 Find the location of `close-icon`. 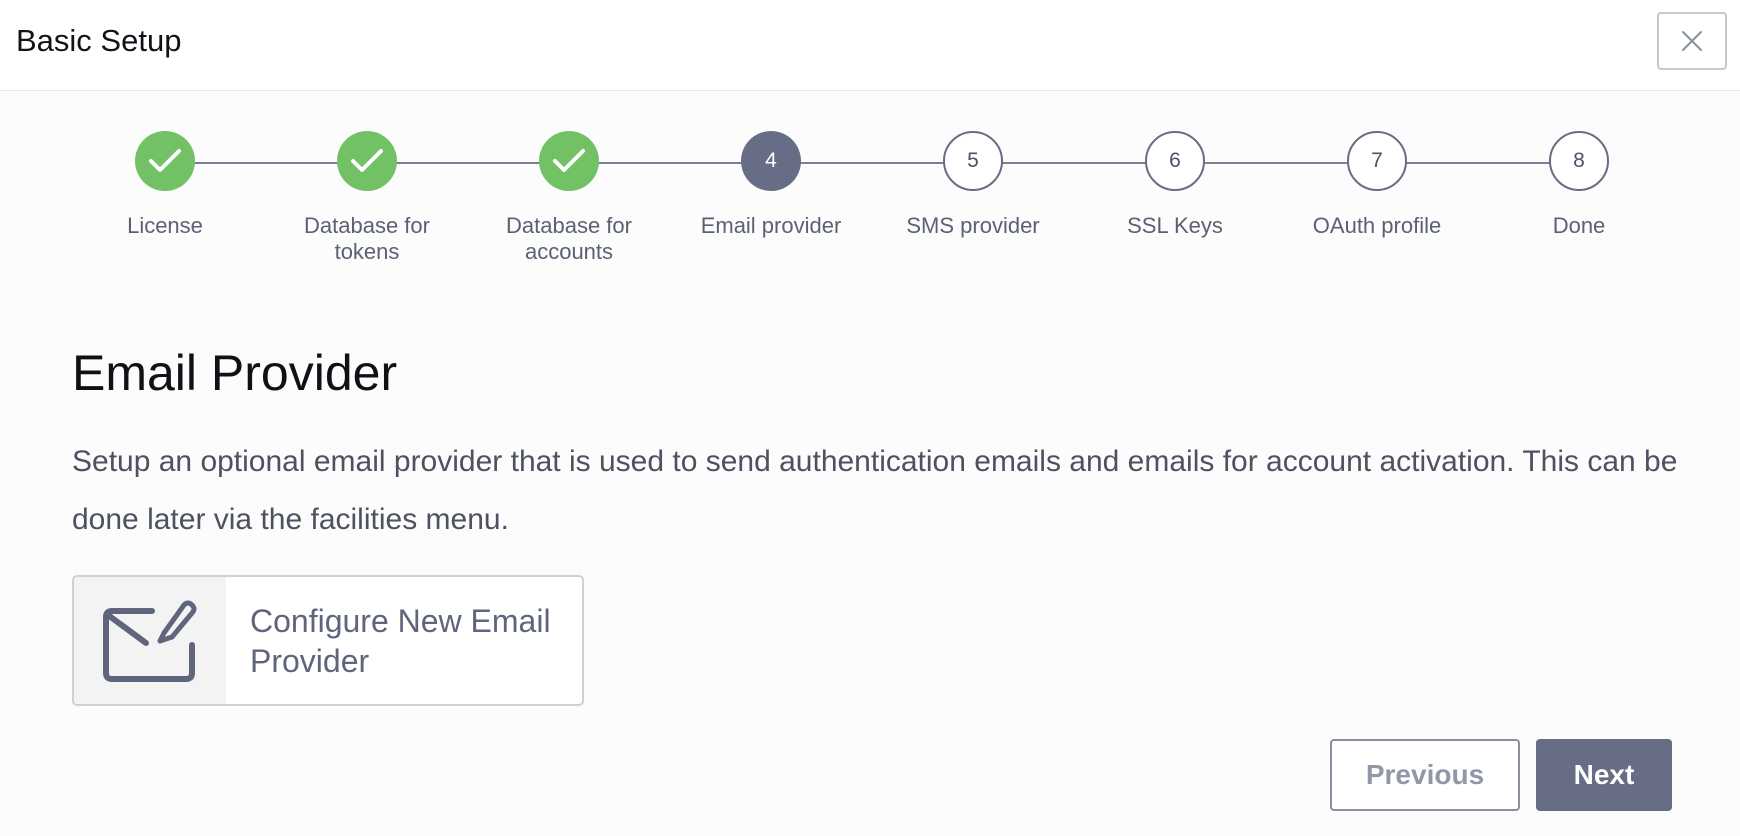

close-icon is located at coordinates (1692, 41).